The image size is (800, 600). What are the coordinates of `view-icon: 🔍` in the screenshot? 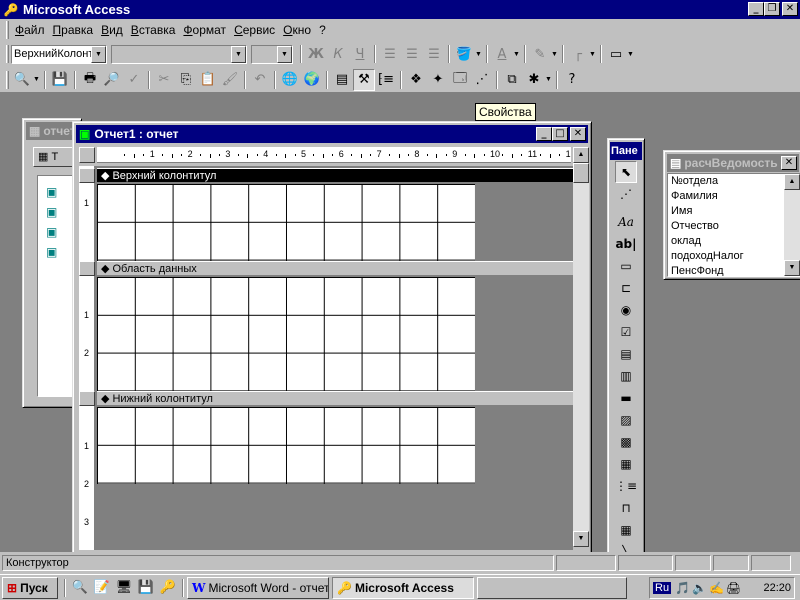 It's located at (22, 80).